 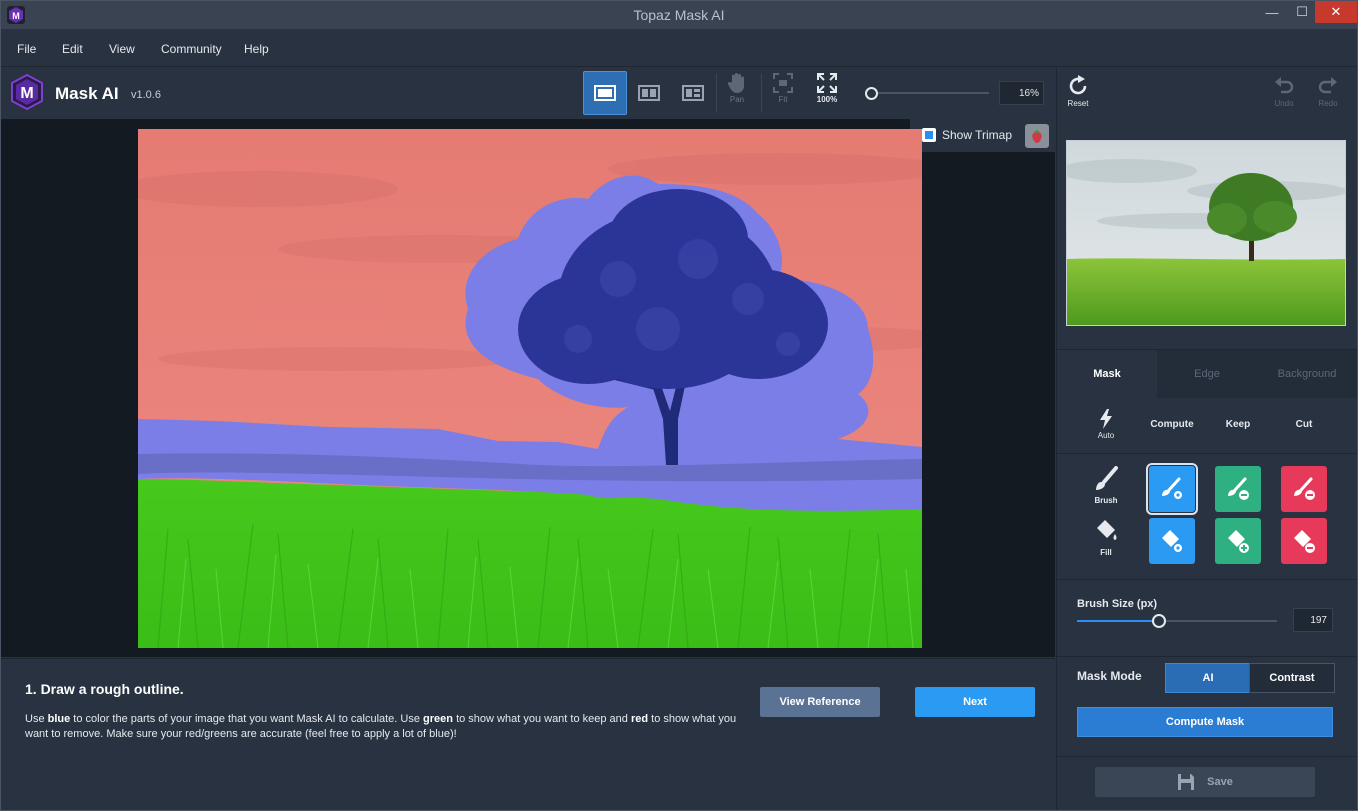 I want to click on menu-help: Help, so click(x=256, y=49).